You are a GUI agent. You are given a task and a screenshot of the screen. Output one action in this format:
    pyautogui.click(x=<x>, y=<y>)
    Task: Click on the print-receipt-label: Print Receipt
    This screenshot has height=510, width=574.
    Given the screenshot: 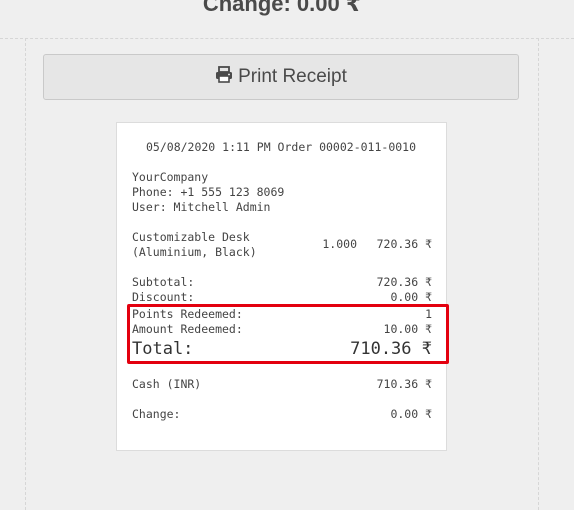 What is the action you would take?
    pyautogui.click(x=292, y=76)
    